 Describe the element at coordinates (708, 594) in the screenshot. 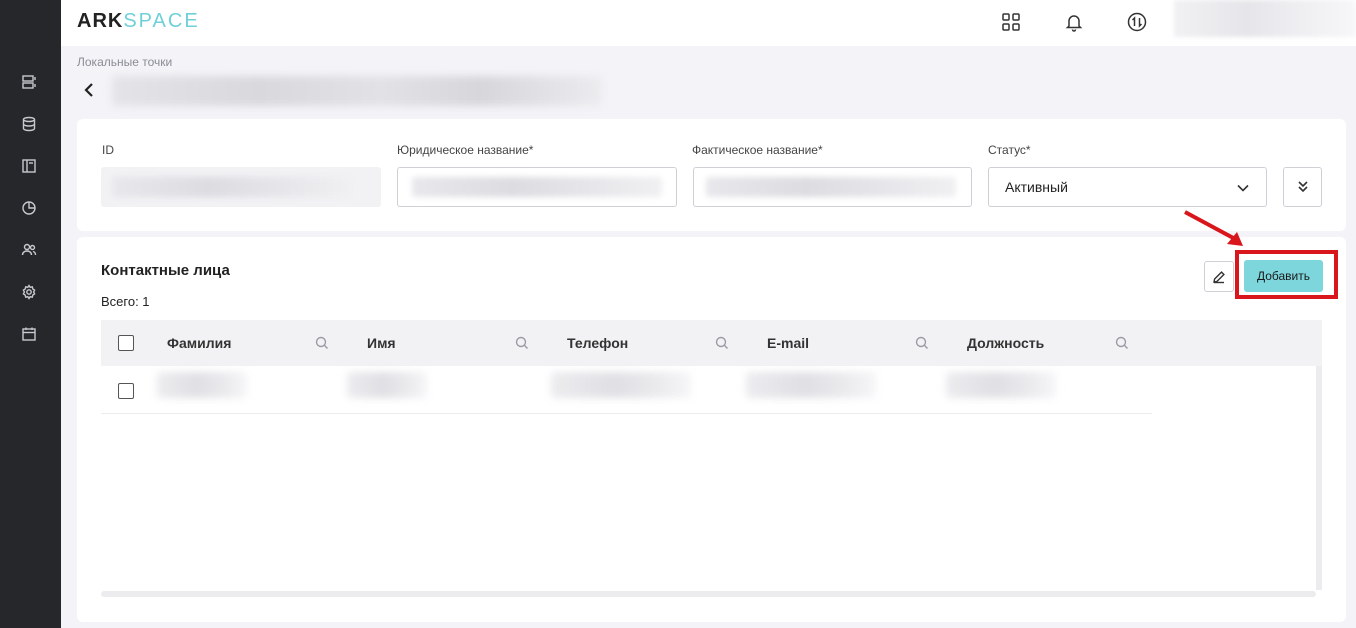

I see `horizontal-scrollbar` at that location.